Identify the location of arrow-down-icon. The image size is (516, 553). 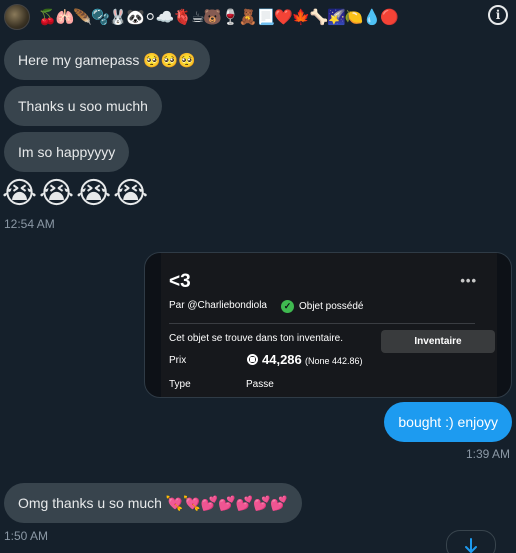
(471, 545).